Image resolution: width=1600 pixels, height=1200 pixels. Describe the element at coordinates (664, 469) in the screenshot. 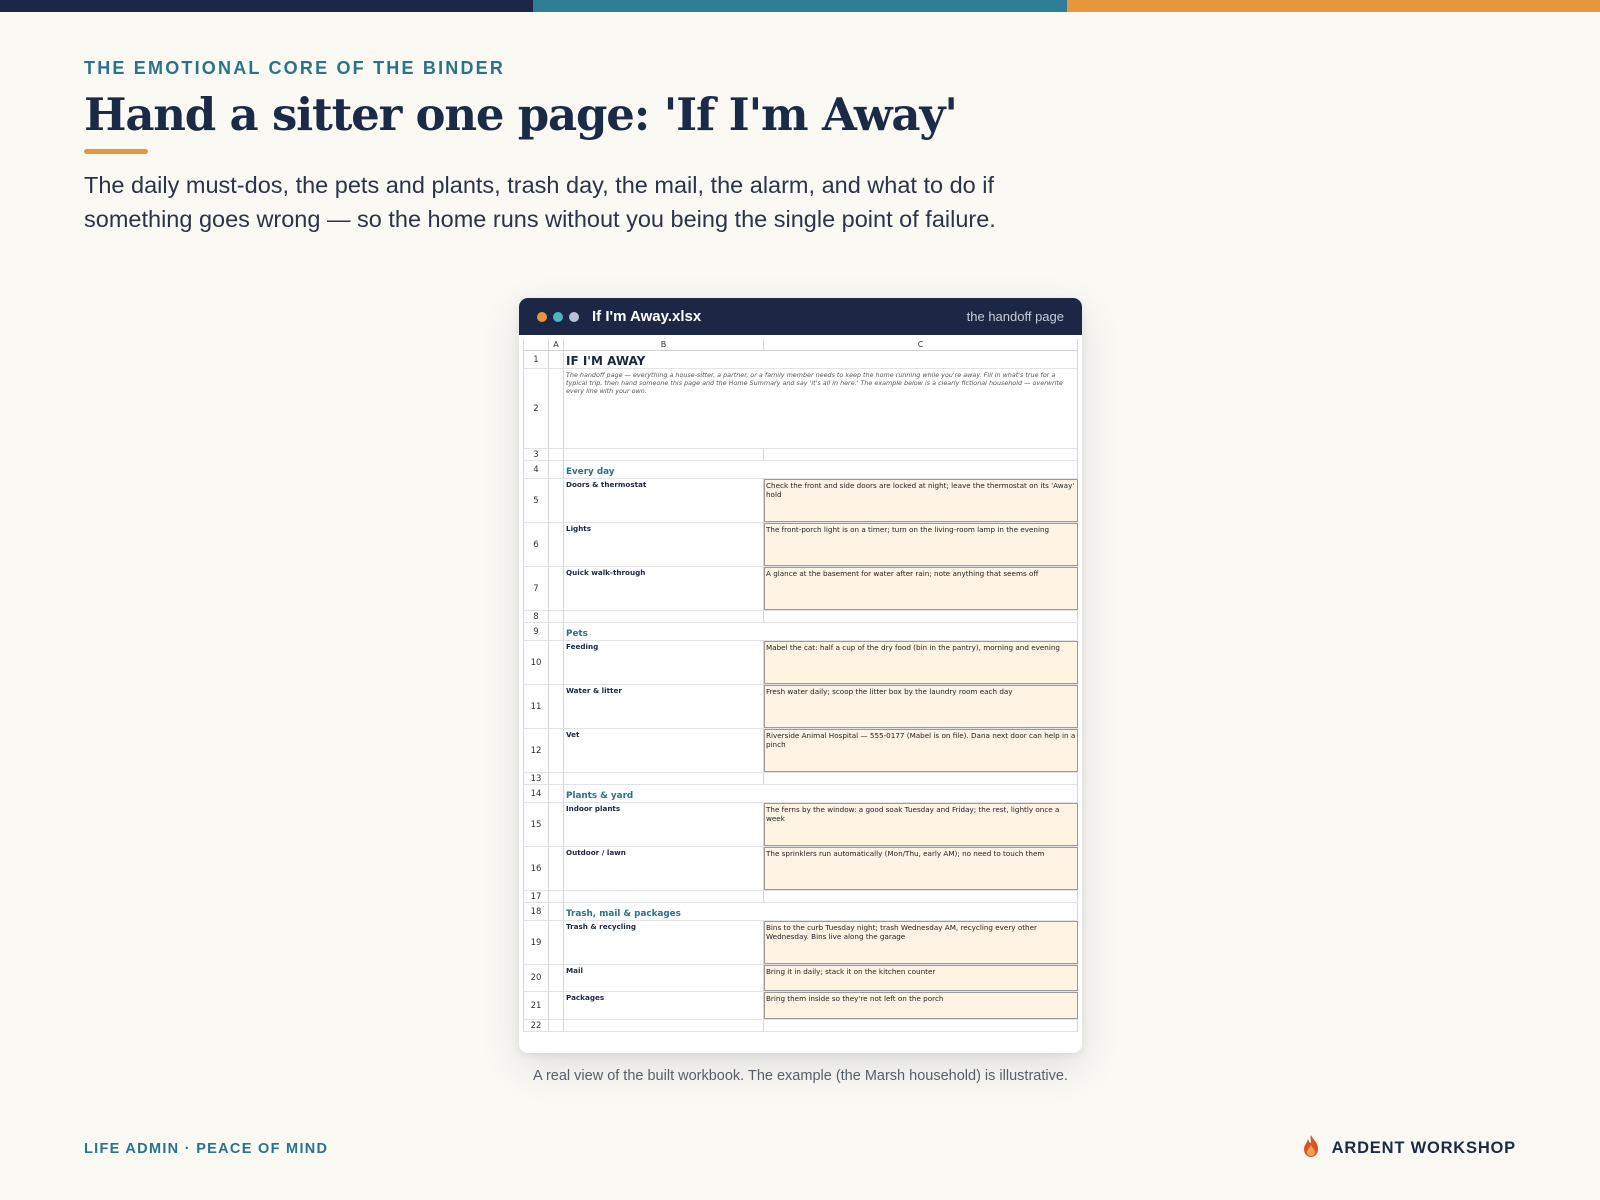

I see `cell-b: Every day` at that location.